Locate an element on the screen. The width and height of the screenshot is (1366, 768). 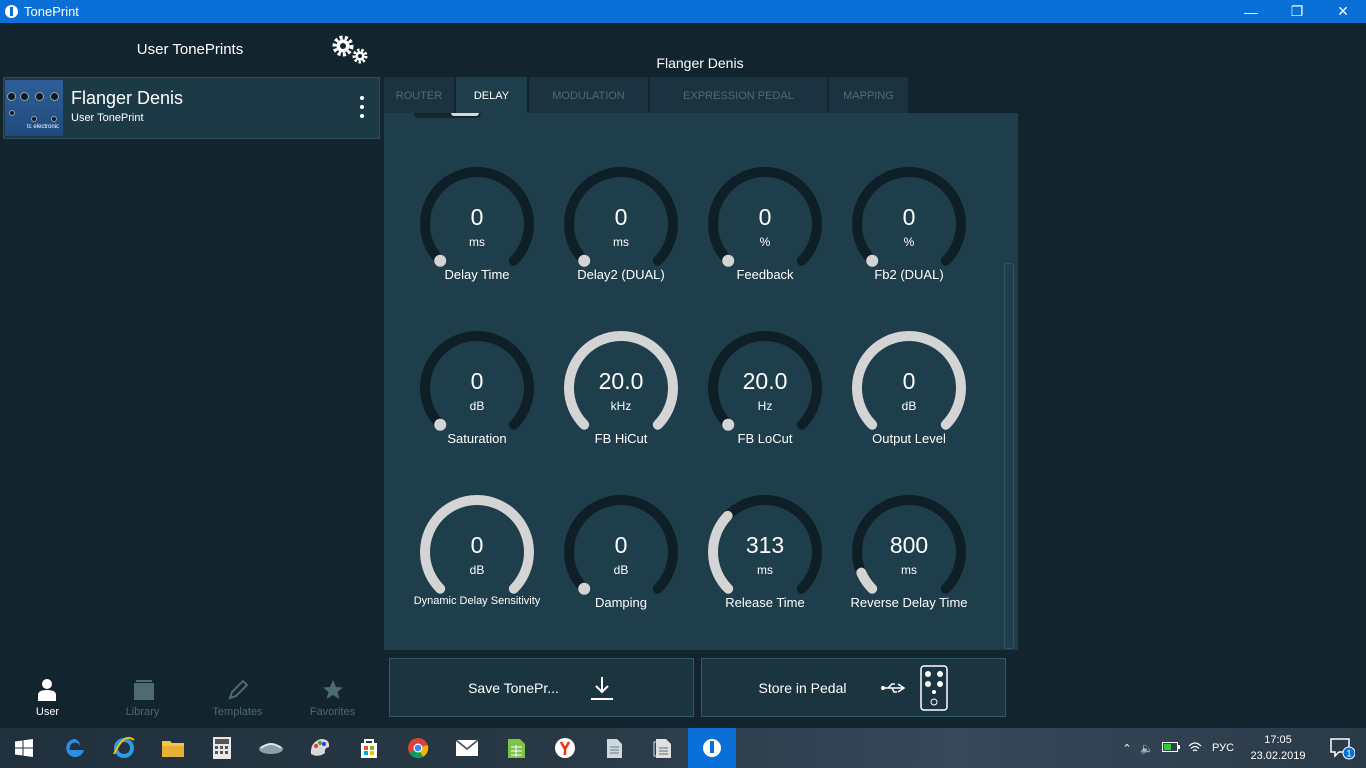
tab-expression-pedal: EXPRESSION PEDAL is located at coordinates (738, 95).